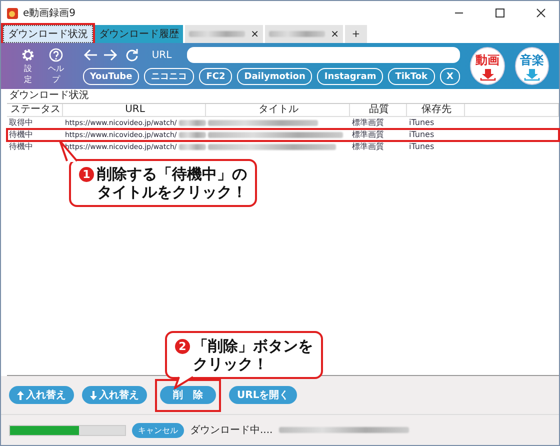  I want to click on column-header: URL, so click(134, 110).